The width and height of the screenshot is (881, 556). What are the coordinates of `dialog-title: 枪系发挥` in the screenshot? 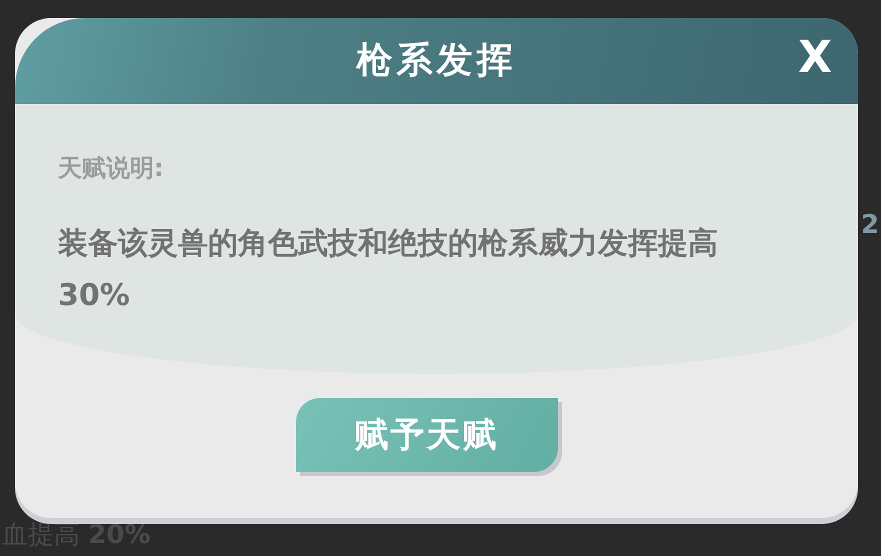 It's located at (436, 61).